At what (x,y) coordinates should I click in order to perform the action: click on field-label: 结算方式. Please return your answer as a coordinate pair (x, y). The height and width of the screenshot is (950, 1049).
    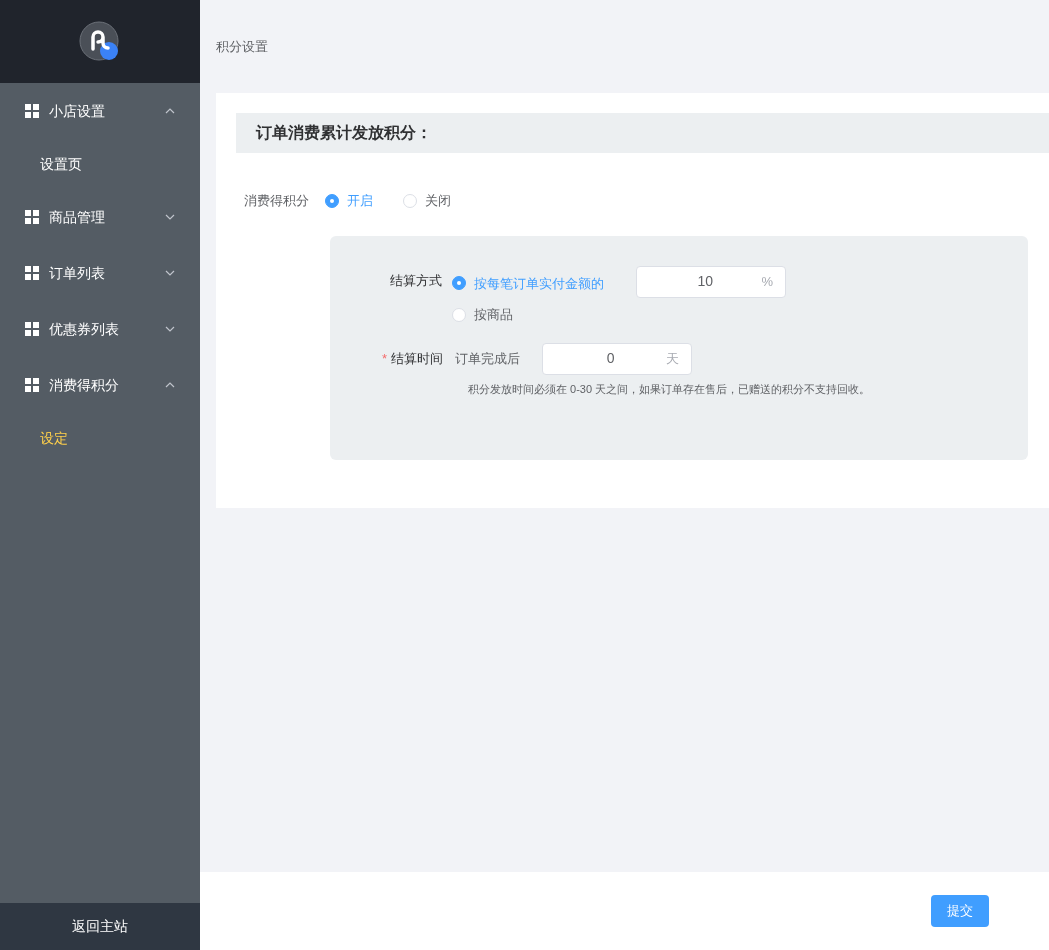
    Looking at the image, I should click on (416, 280).